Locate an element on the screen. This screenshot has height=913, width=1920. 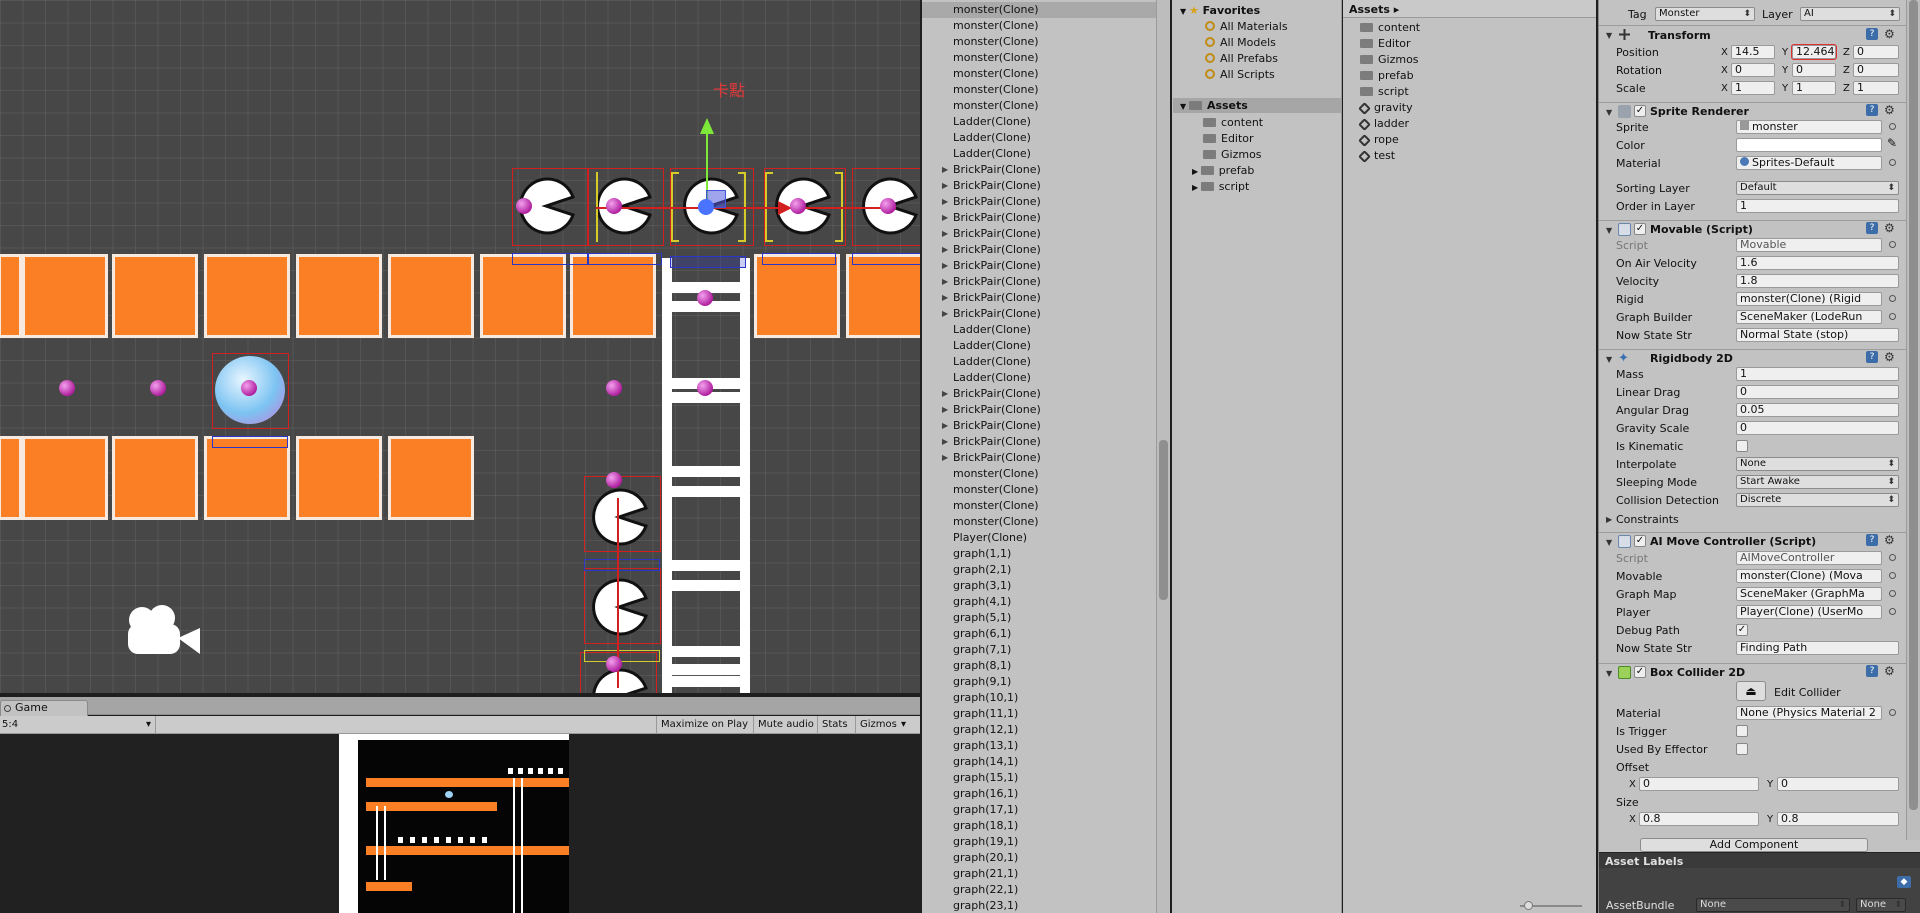
hierarchy-item: graph(23,1) is located at coordinates (1040, 905).